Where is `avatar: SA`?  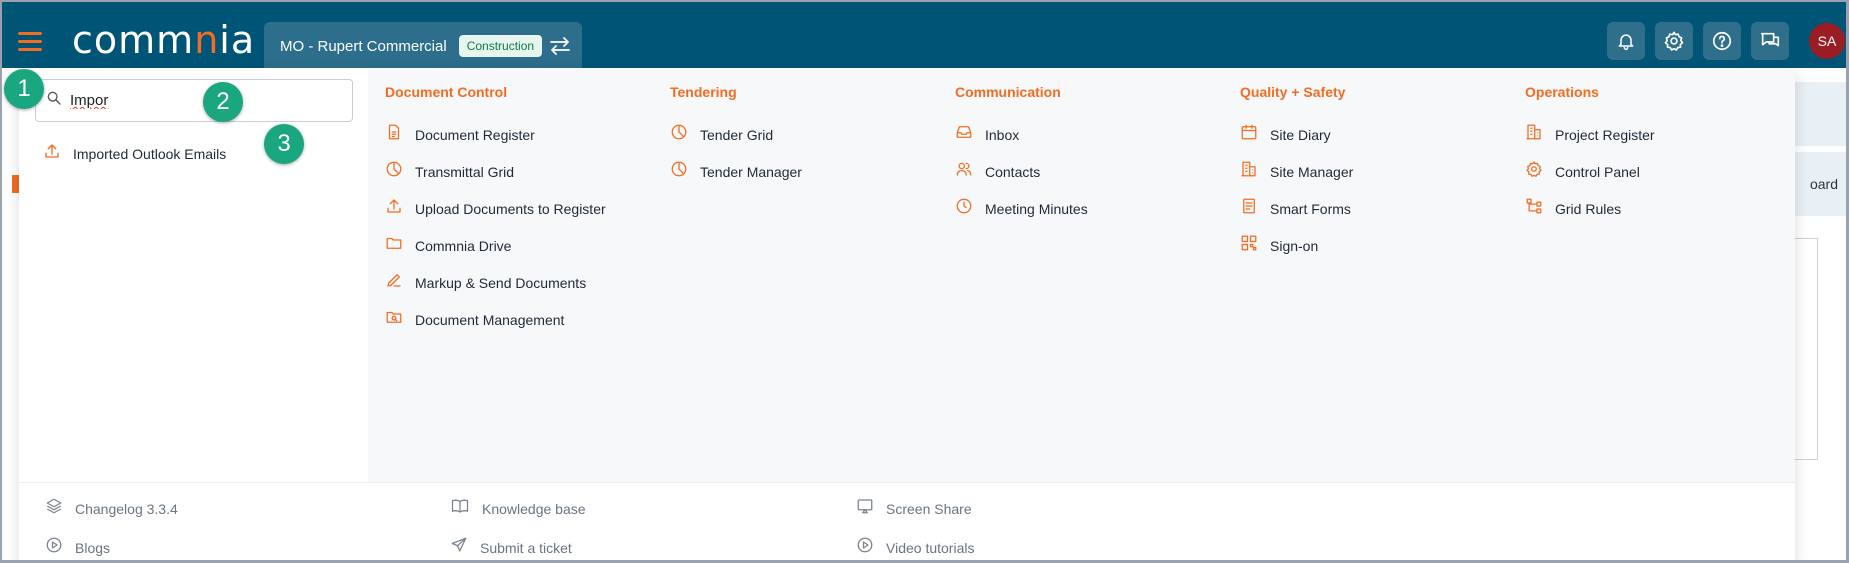
avatar: SA is located at coordinates (1827, 41).